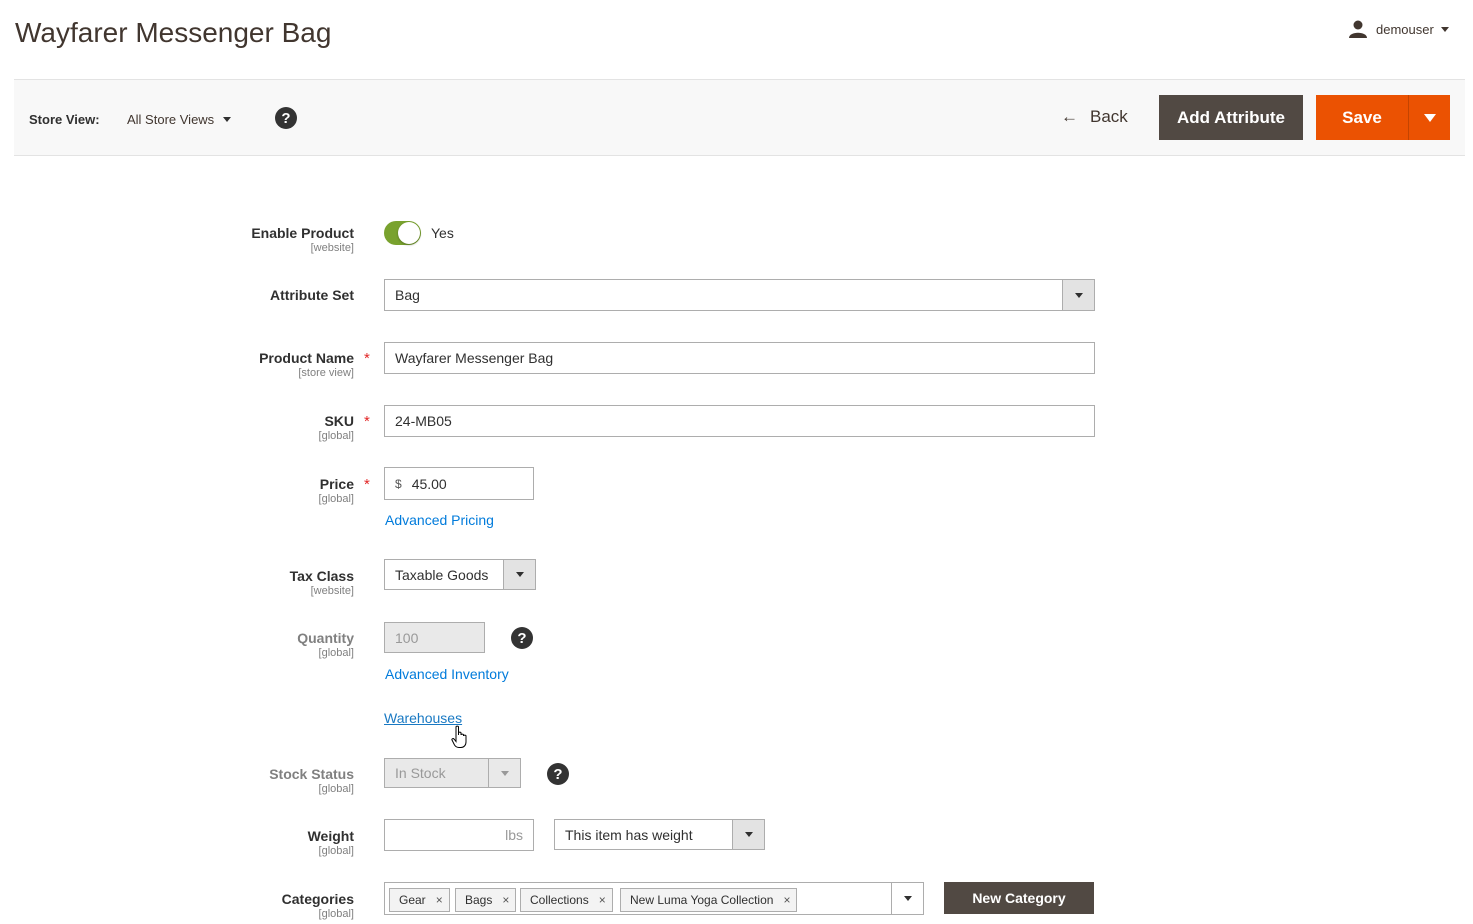 The height and width of the screenshot is (924, 1473). What do you see at coordinates (420, 773) in the screenshot?
I see `stock-status-value: In Stock` at bounding box center [420, 773].